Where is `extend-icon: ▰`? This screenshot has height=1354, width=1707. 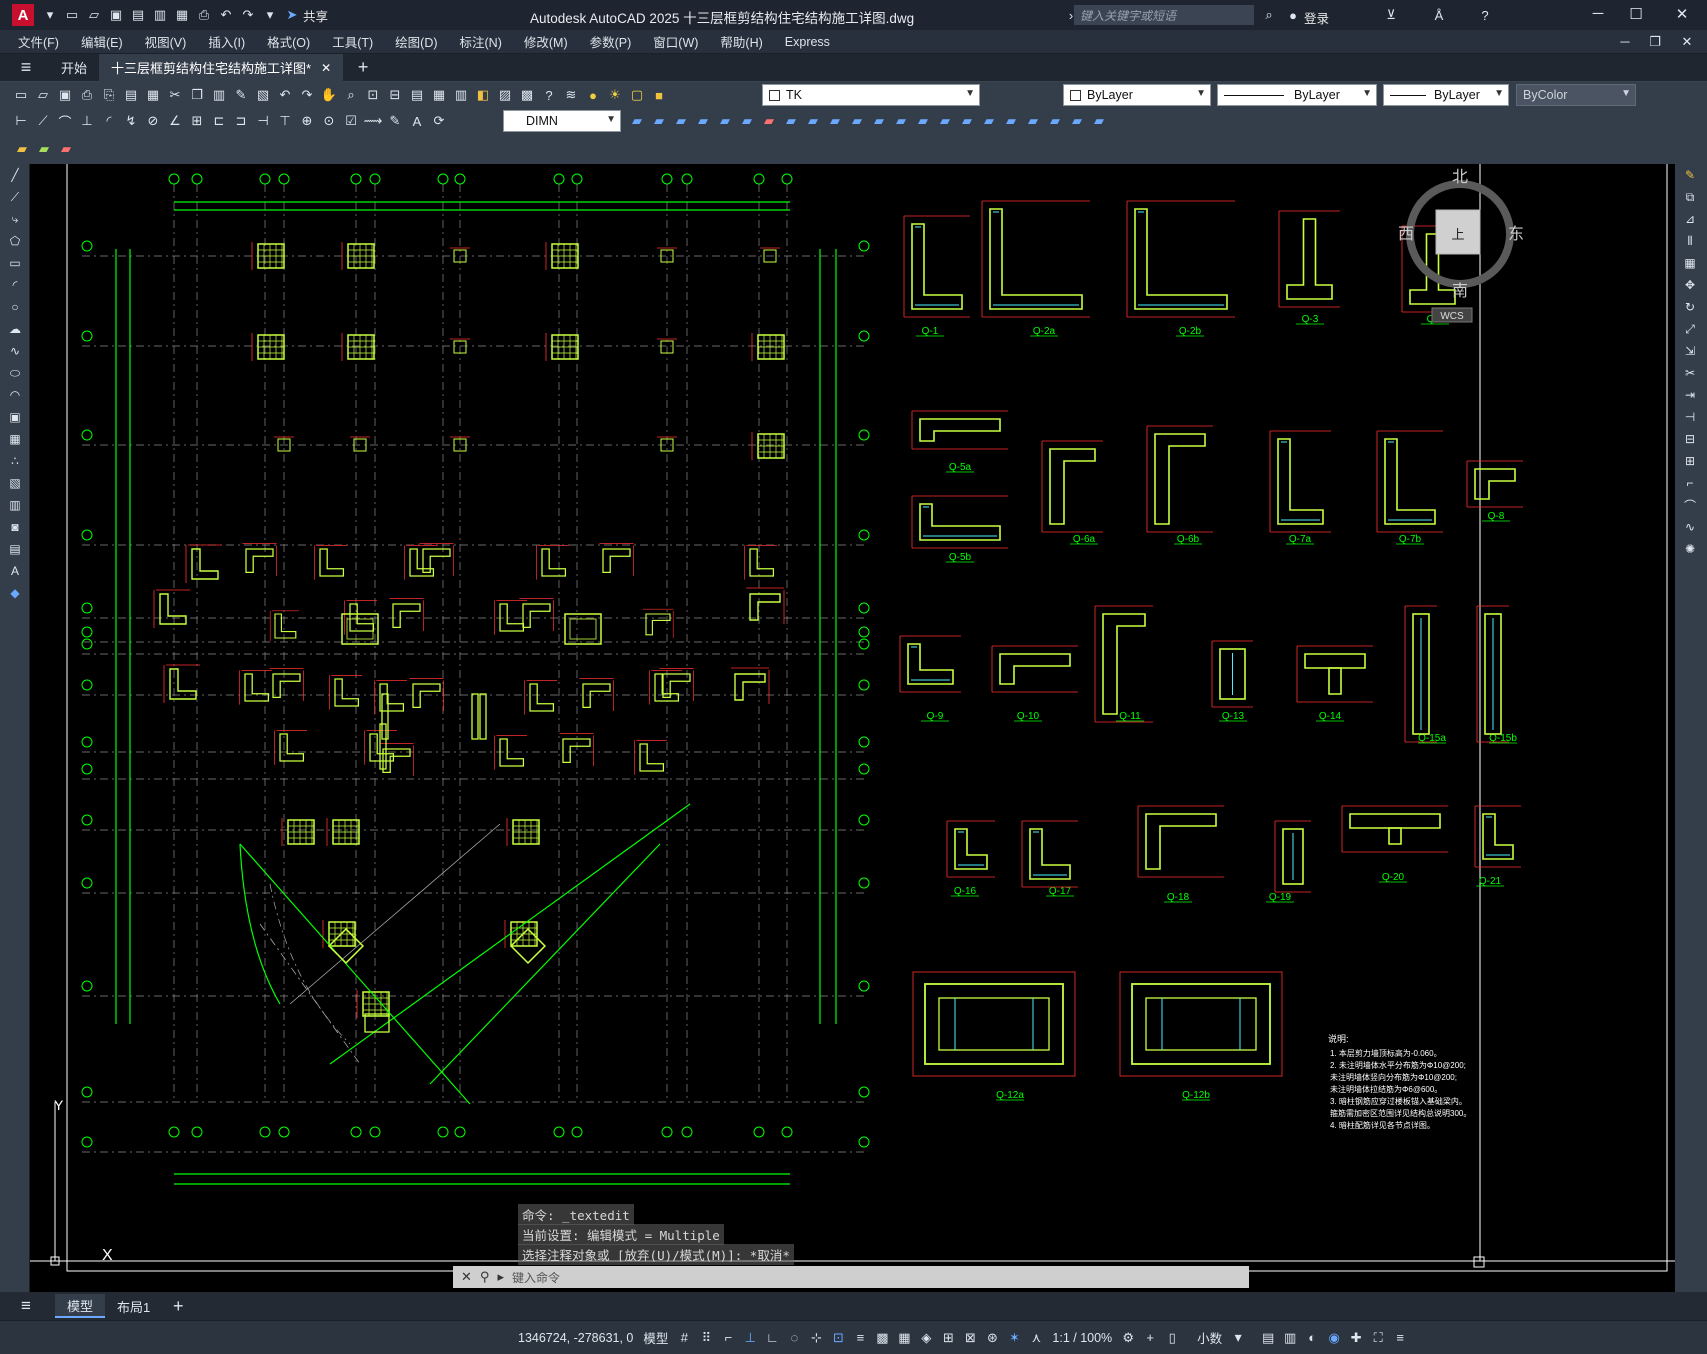
extend-icon: ▰ is located at coordinates (857, 121).